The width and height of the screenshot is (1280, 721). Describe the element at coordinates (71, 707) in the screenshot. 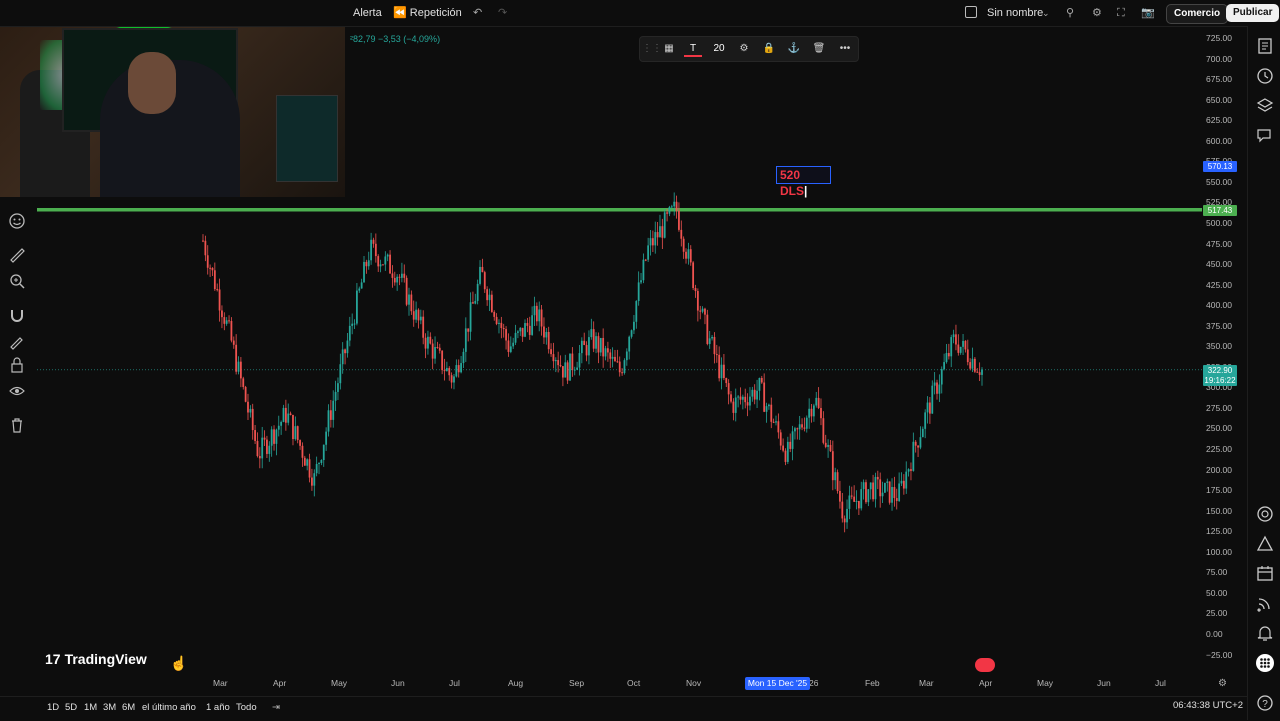

I see `range-5d: 5D` at that location.